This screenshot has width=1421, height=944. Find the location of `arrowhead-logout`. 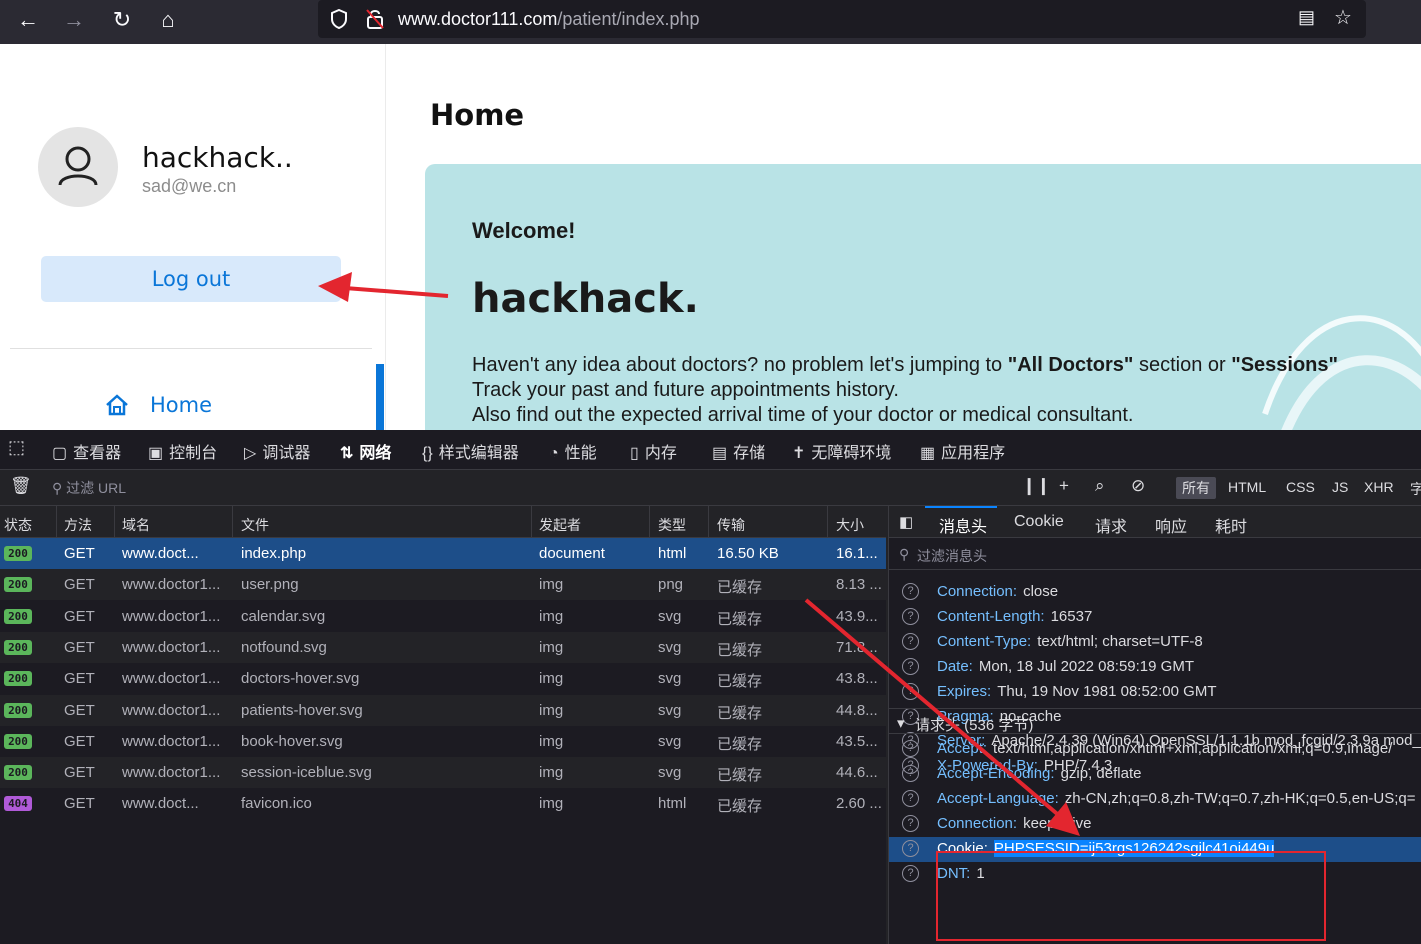

arrowhead-logout is located at coordinates (335, 287).